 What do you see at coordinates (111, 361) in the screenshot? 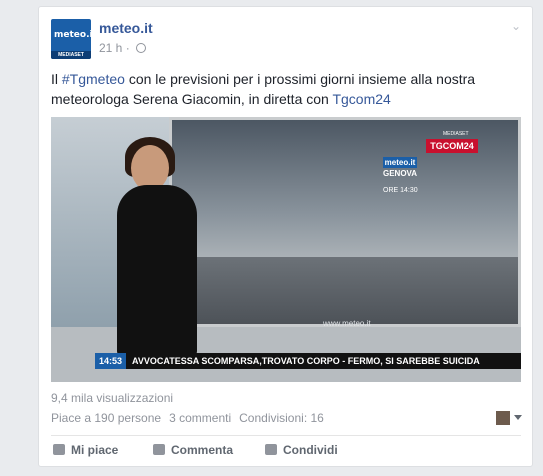
I see `ticker-time: 14:53` at bounding box center [111, 361].